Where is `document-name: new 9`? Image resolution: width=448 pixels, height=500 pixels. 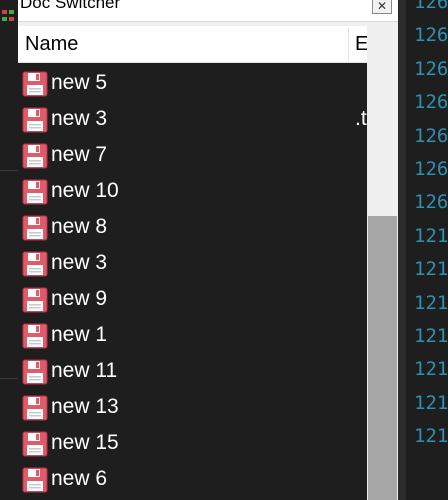 document-name: new 9 is located at coordinates (79, 298).